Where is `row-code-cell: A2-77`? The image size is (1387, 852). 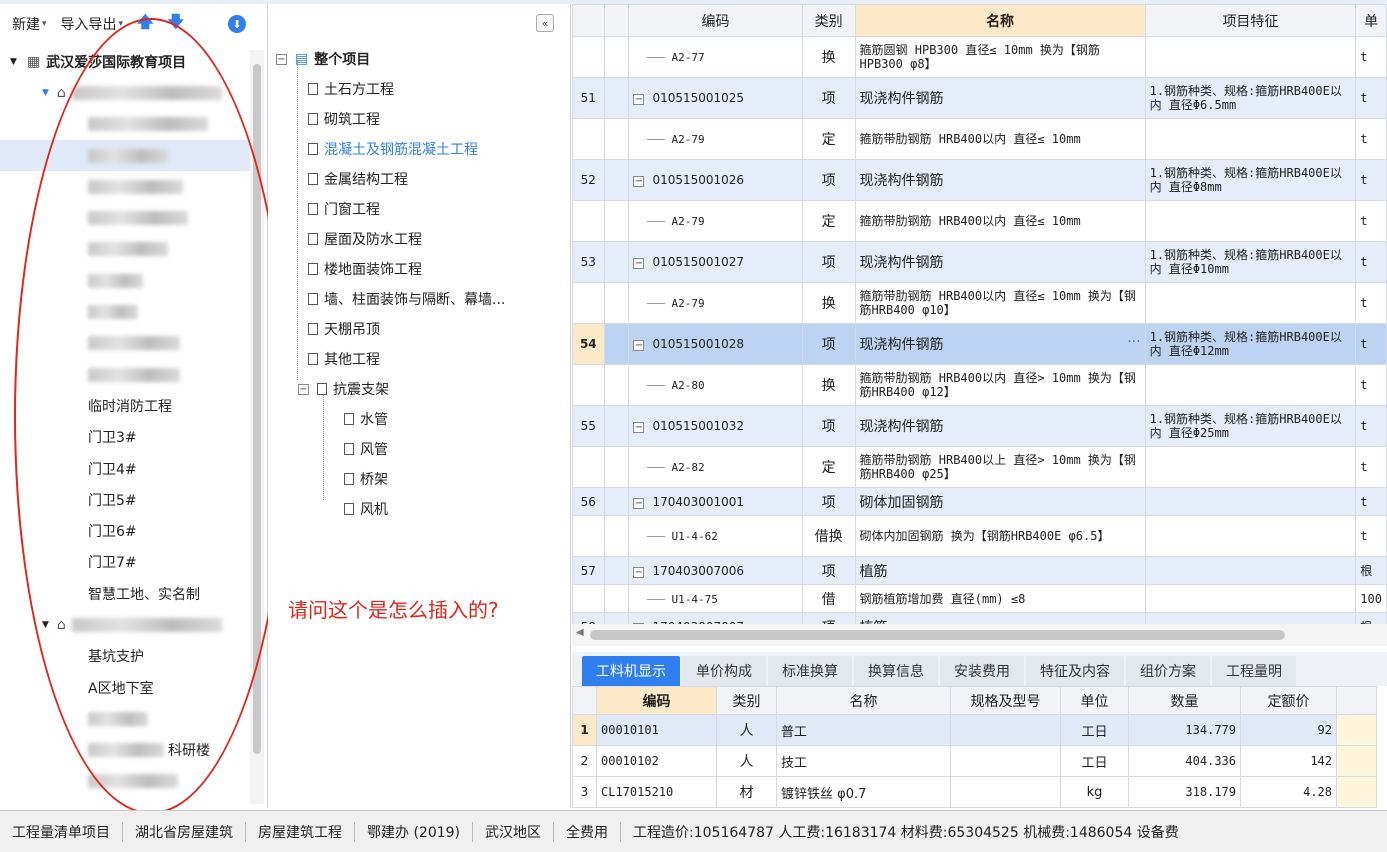
row-code-cell: A2-77 is located at coordinates (715, 57).